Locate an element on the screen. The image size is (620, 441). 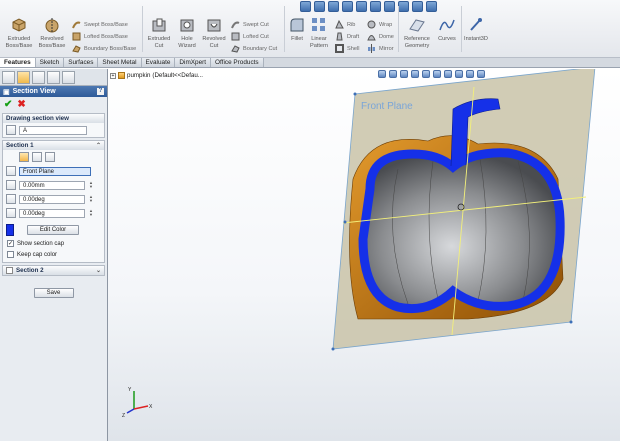
reference-plane-field: Front Plane is located at coordinates (55, 171).